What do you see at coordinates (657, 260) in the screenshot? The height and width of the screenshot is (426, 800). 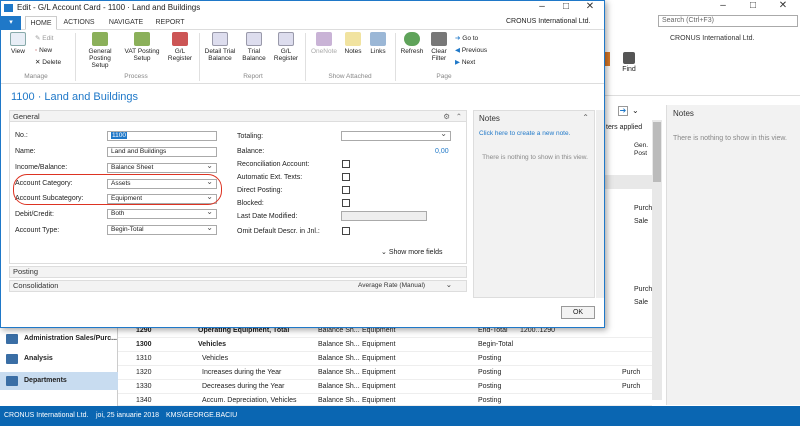 I see `list-scrollbar` at bounding box center [657, 260].